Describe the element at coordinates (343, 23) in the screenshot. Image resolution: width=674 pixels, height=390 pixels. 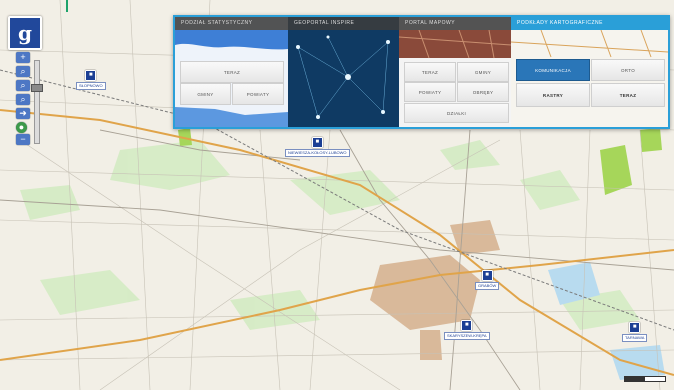
I see `tile-title: GEOPORTAL INSPIRE` at that location.